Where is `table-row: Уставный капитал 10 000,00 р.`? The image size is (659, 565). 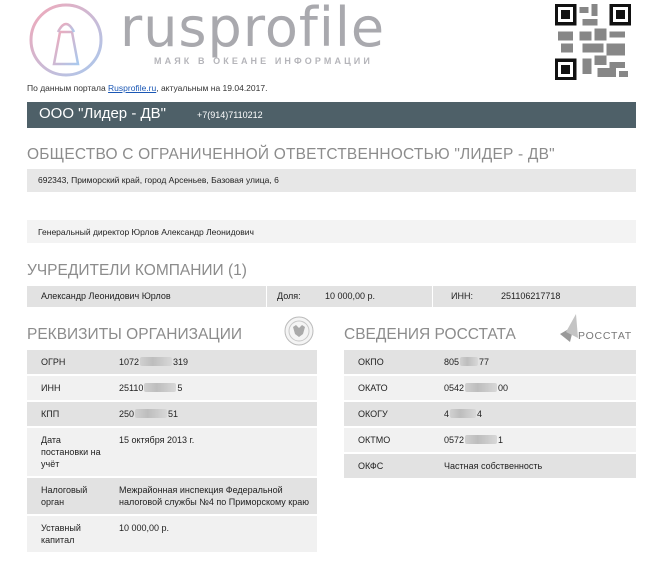 table-row: Уставный капитал 10 000,00 р. is located at coordinates (172, 534).